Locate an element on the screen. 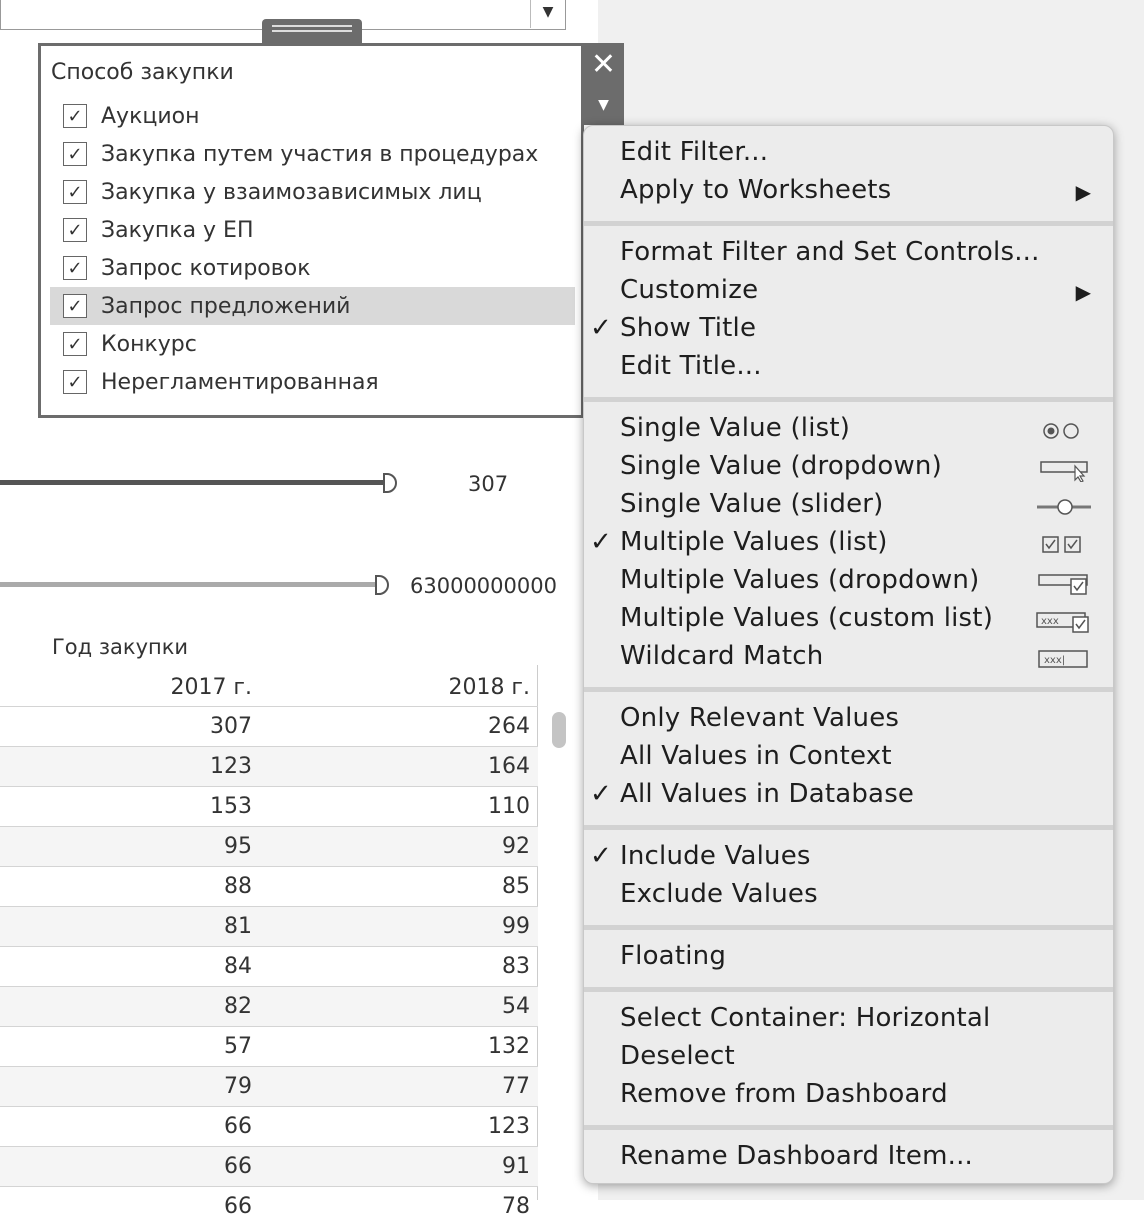  menu-item-multiple-values-list: ✓ Multiple Values (list) is located at coordinates (848, 545).